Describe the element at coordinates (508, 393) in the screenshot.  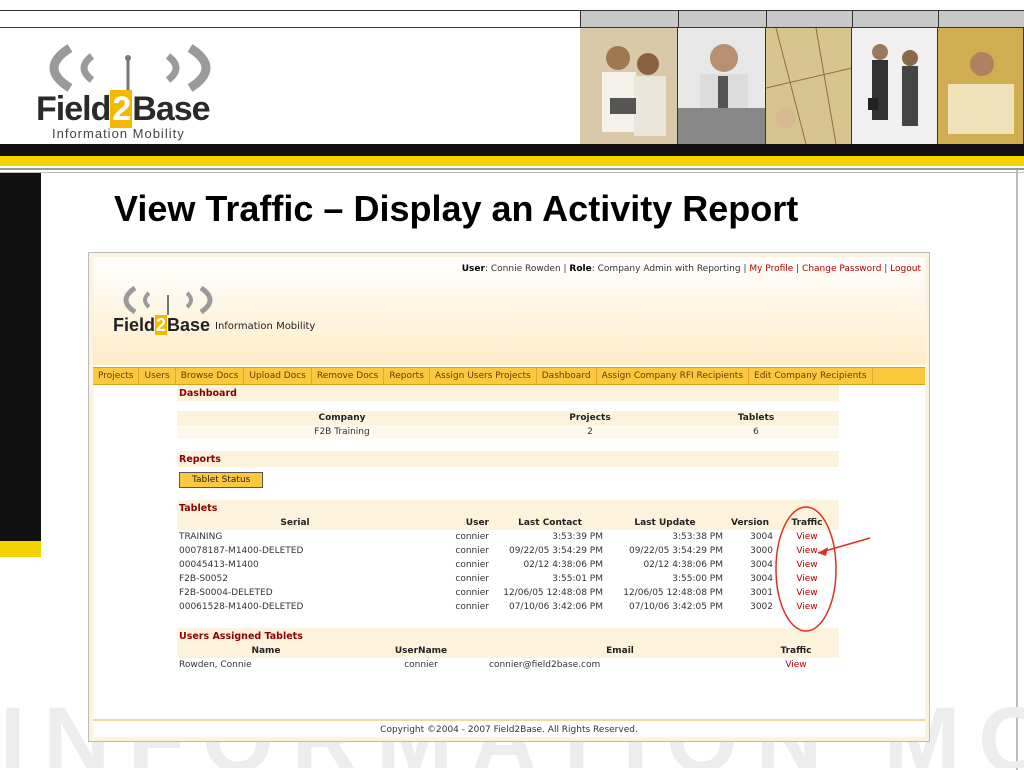
I see `dashboard-heading: Dashboard` at that location.